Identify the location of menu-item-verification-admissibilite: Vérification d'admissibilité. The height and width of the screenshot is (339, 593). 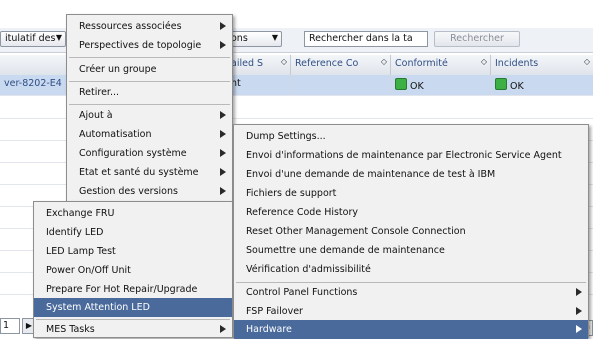
(411, 269).